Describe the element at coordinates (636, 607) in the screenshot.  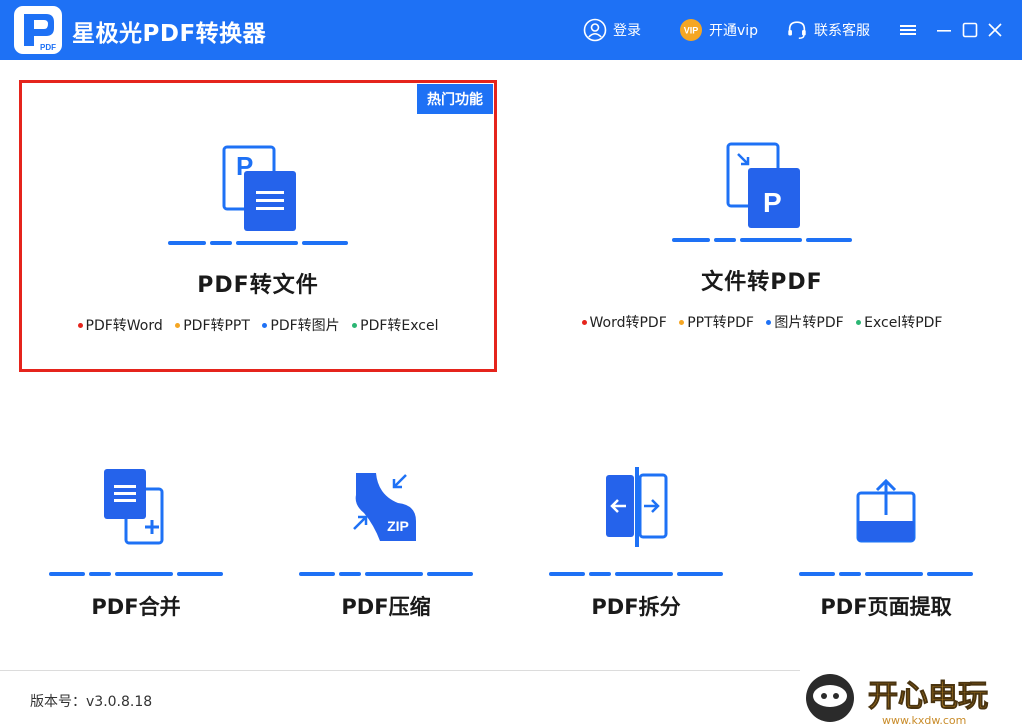
I see `tool-pdf-split-title: PDF拆分` at that location.